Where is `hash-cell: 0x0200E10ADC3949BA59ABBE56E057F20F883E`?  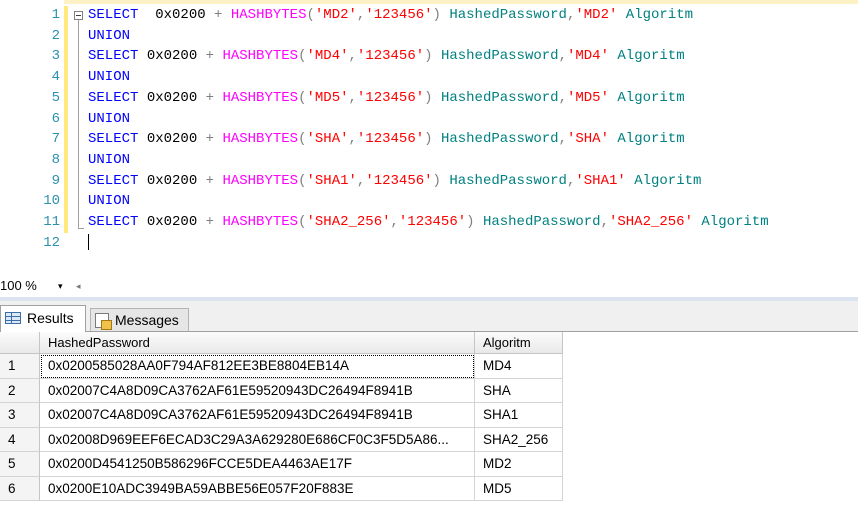
hash-cell: 0x0200E10ADC3949BA59ABBE56E057F20F883E is located at coordinates (257, 488).